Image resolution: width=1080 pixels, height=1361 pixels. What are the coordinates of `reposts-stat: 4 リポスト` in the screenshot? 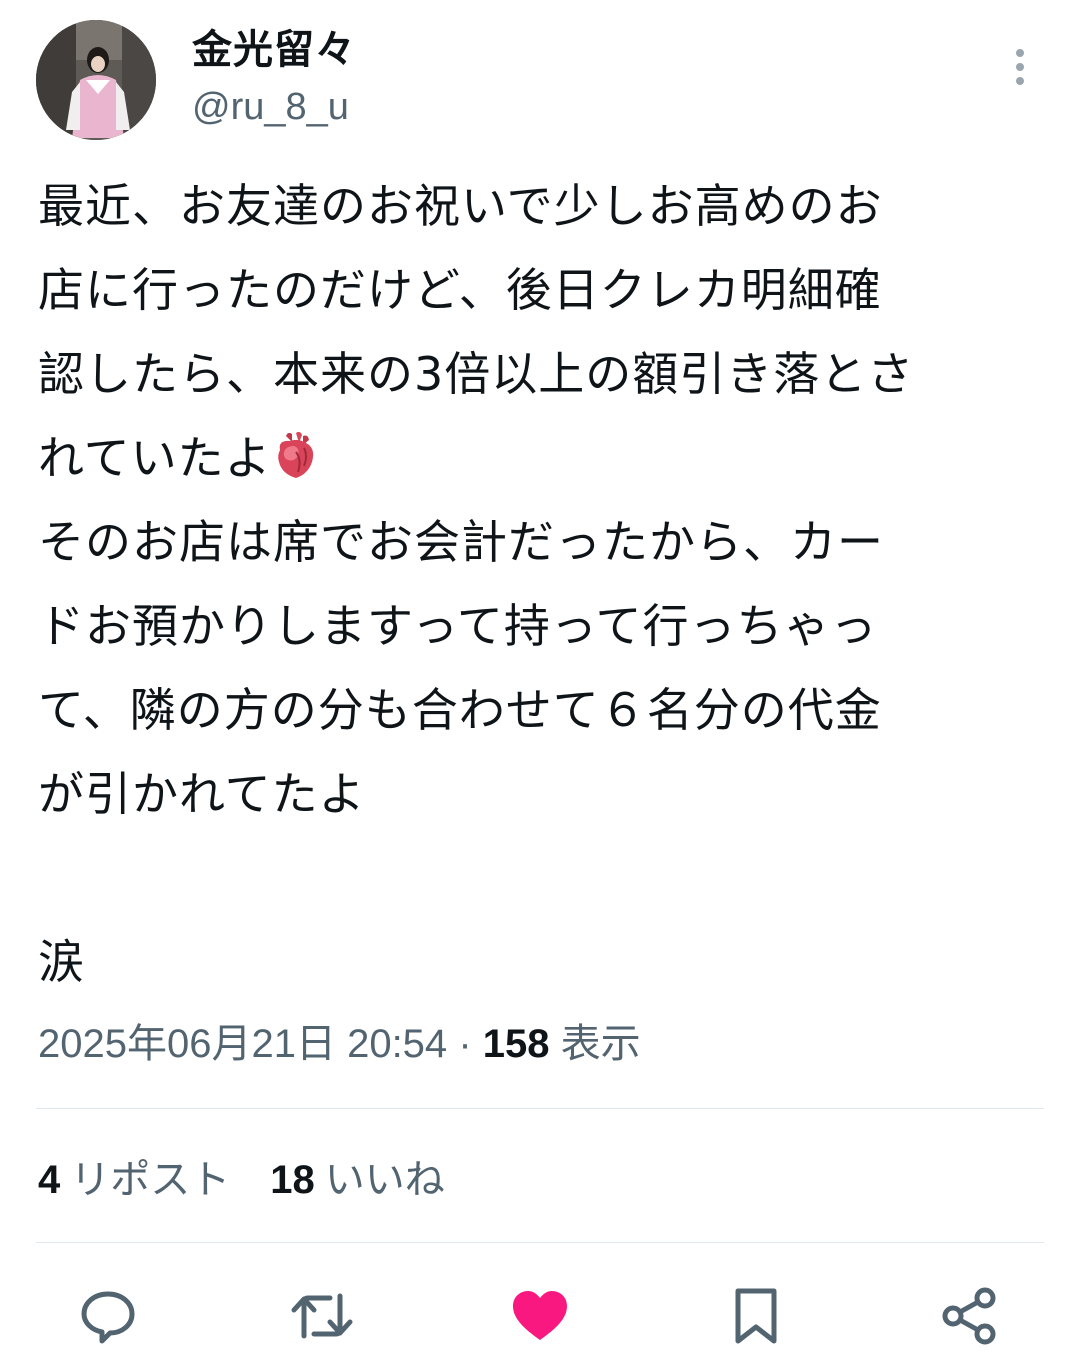 It's located at (134, 1180).